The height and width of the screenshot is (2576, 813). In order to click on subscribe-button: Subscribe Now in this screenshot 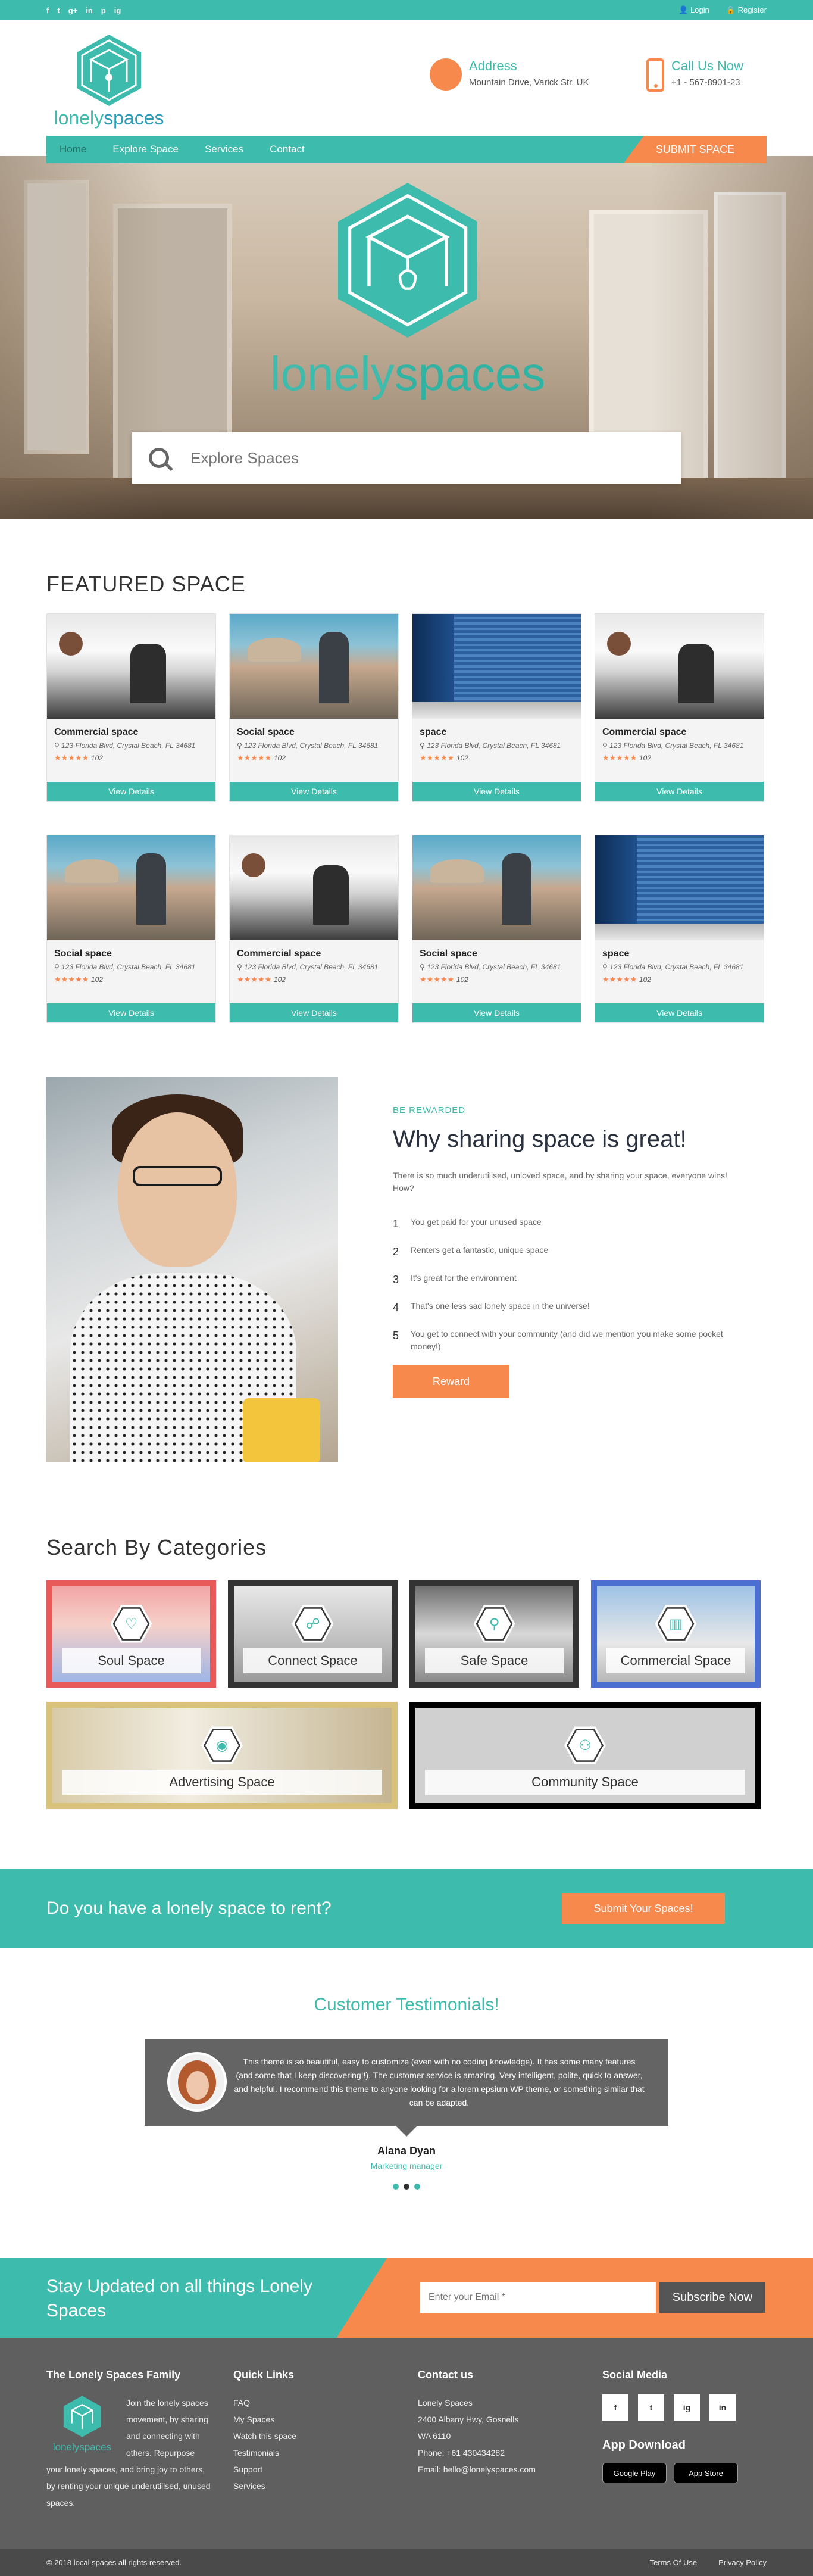, I will do `click(712, 2297)`.